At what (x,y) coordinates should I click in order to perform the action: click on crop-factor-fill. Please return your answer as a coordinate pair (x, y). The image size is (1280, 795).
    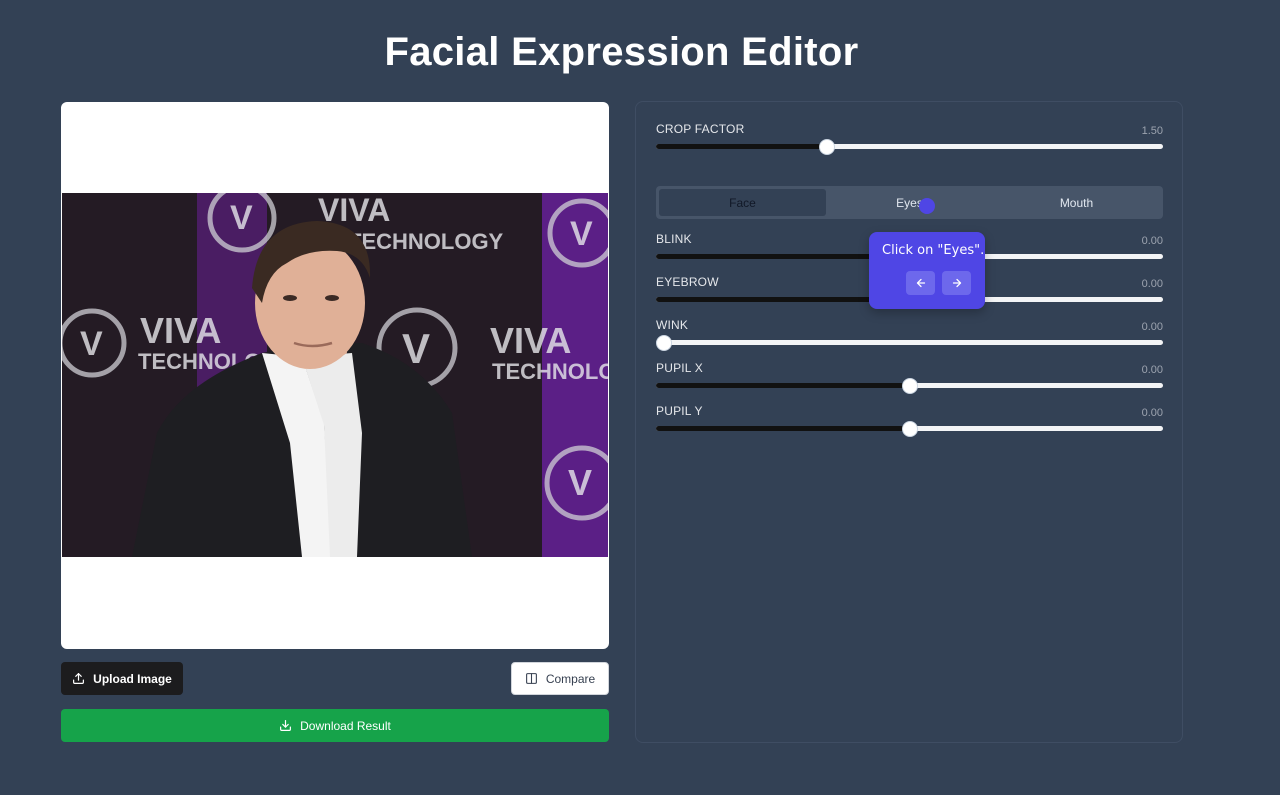
    Looking at the image, I should click on (741, 146).